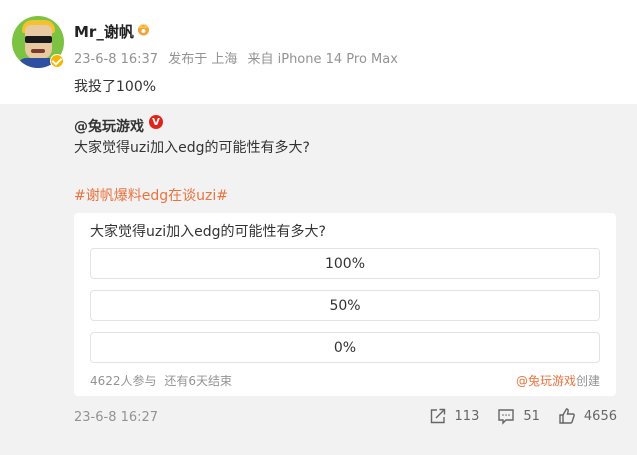  I want to click on like-button: 4656, so click(587, 416).